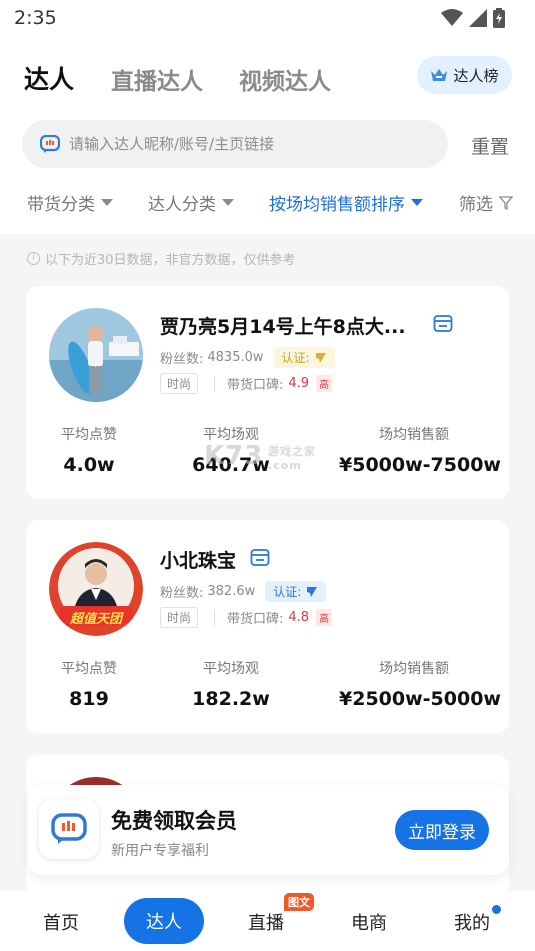  What do you see at coordinates (267, 18) in the screenshot?
I see `status-bar: 2:35` at bounding box center [267, 18].